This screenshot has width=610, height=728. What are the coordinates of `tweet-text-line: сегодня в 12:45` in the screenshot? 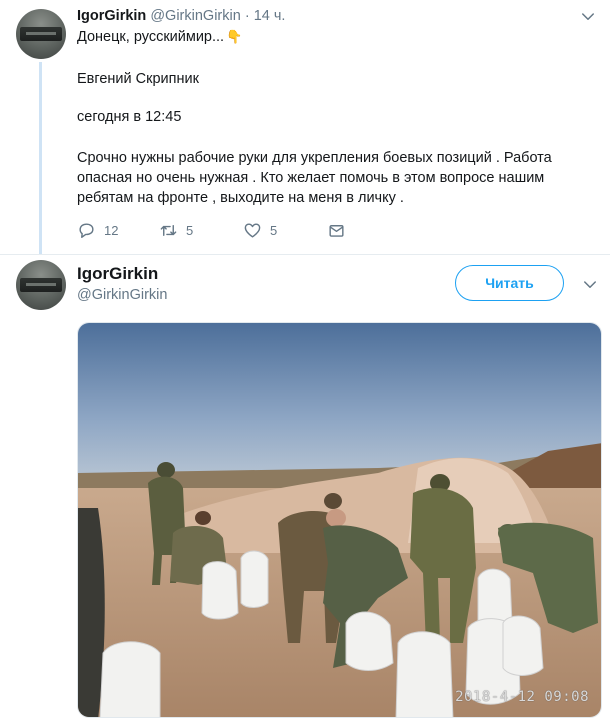 It's located at (129, 117).